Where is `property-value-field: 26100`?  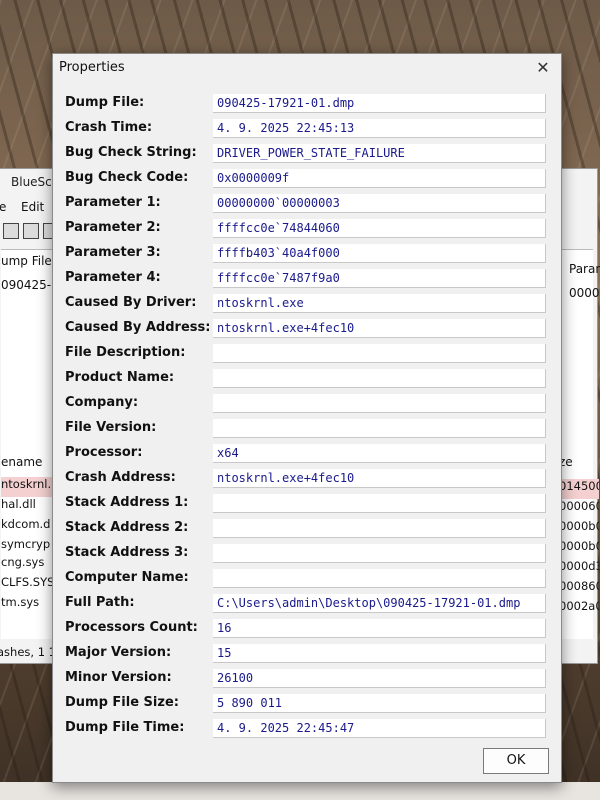
property-value-field: 26100 is located at coordinates (379, 678).